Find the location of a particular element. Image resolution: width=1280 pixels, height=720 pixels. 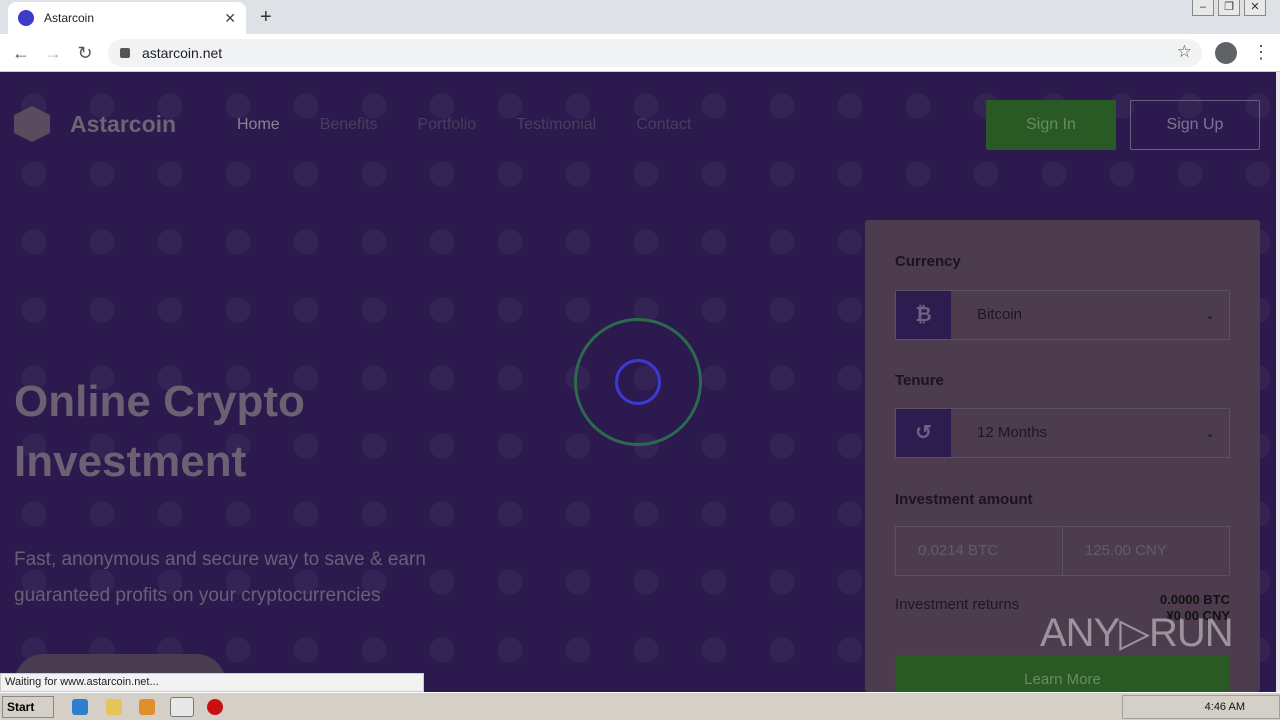

opera-icon is located at coordinates (215, 707).